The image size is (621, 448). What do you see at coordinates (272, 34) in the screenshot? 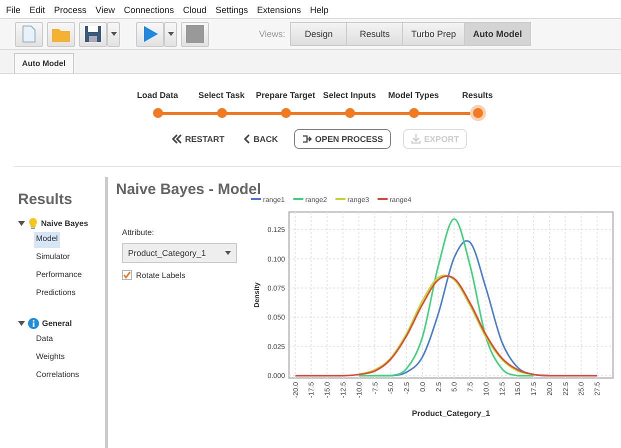
I see `views-label: Views:` at bounding box center [272, 34].